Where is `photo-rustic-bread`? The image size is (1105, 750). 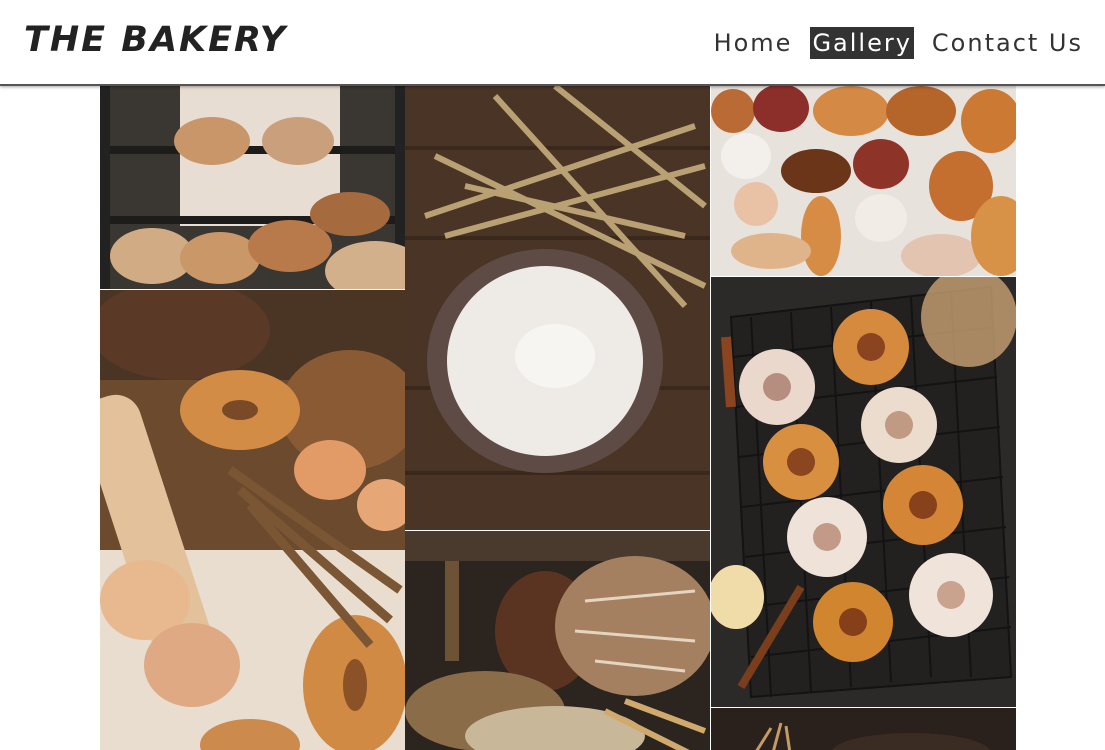
photo-rustic-bread is located at coordinates (557, 640).